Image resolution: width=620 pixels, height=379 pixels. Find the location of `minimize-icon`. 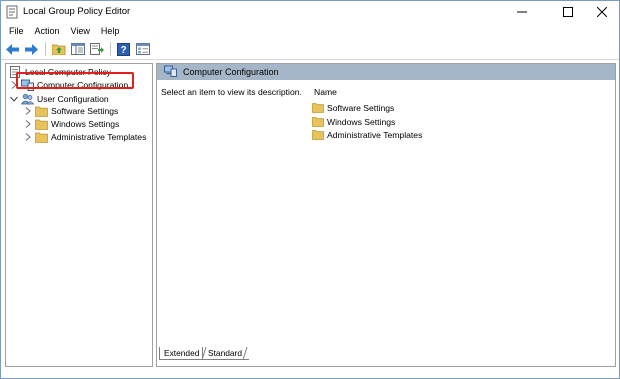

minimize-icon is located at coordinates (522, 12).